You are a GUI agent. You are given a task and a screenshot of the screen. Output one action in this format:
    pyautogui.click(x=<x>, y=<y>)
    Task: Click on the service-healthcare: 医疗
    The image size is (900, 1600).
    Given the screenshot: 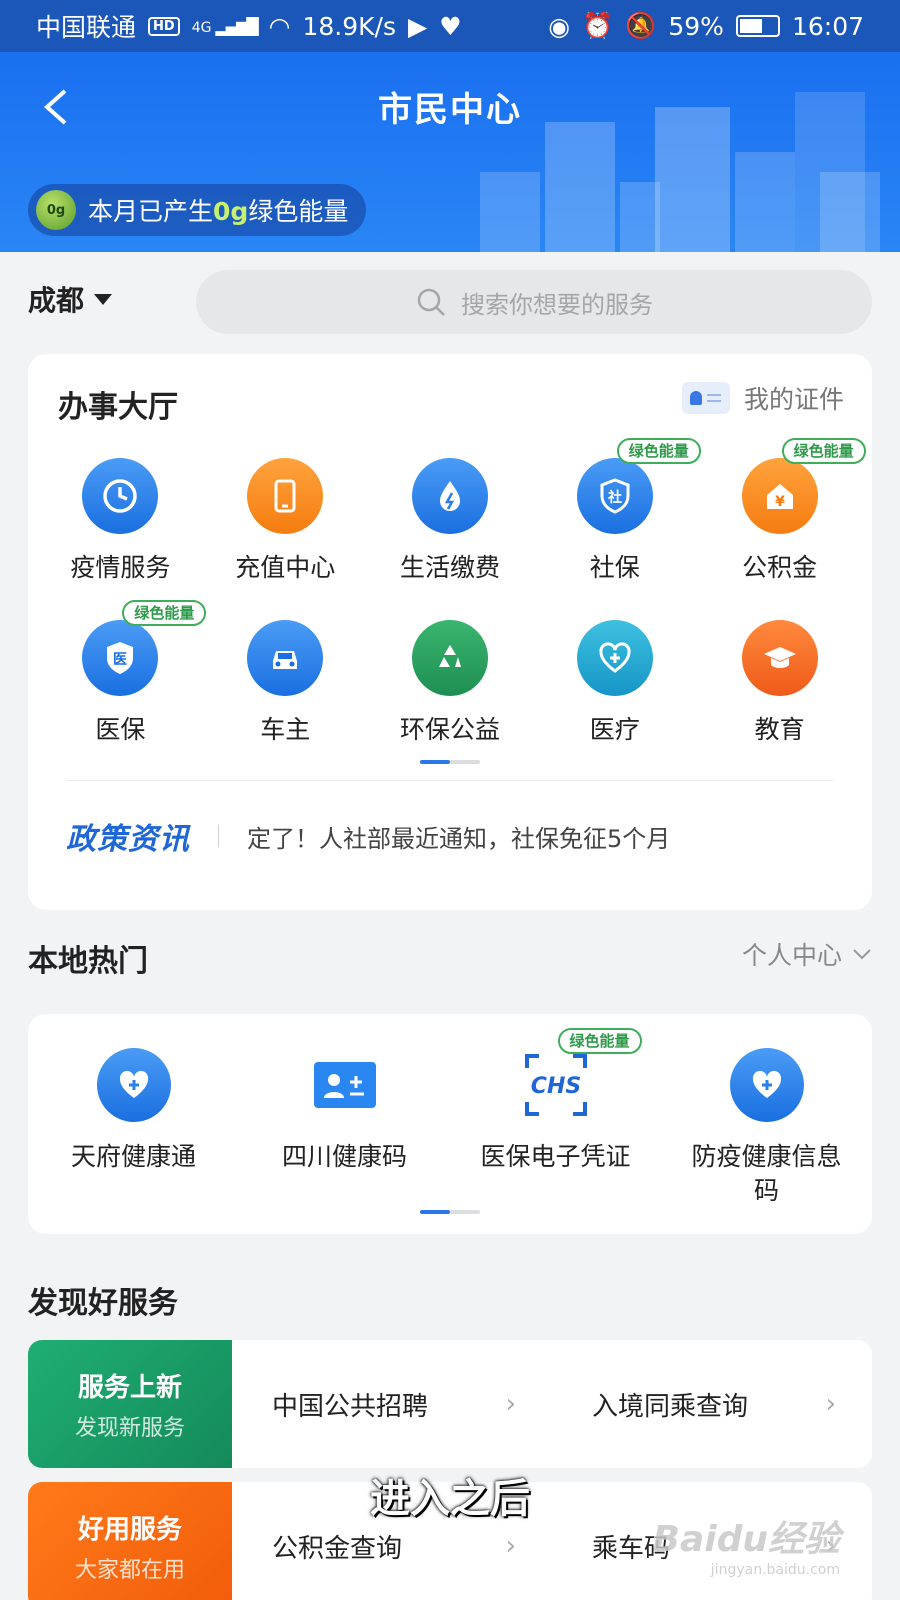 What is the action you would take?
    pyautogui.click(x=614, y=695)
    